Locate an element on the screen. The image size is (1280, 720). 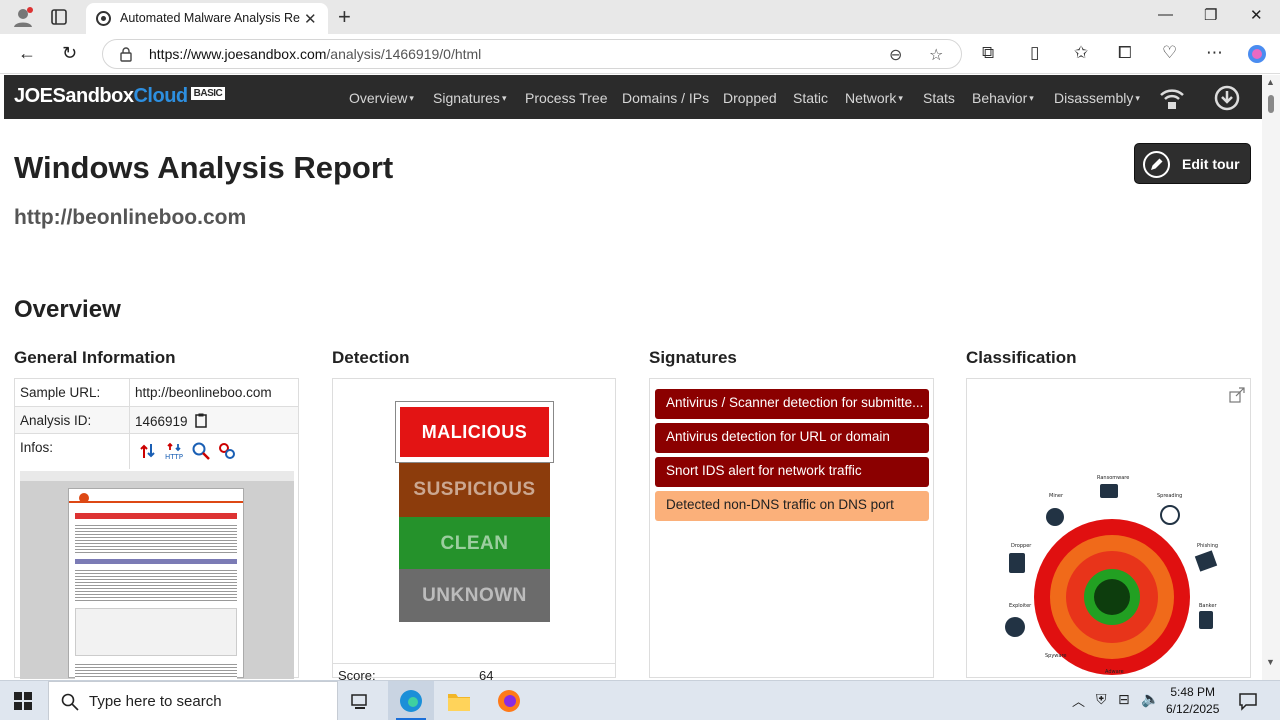
signature-item: Antivirus detection for URL or domain is located at coordinates (792, 438).